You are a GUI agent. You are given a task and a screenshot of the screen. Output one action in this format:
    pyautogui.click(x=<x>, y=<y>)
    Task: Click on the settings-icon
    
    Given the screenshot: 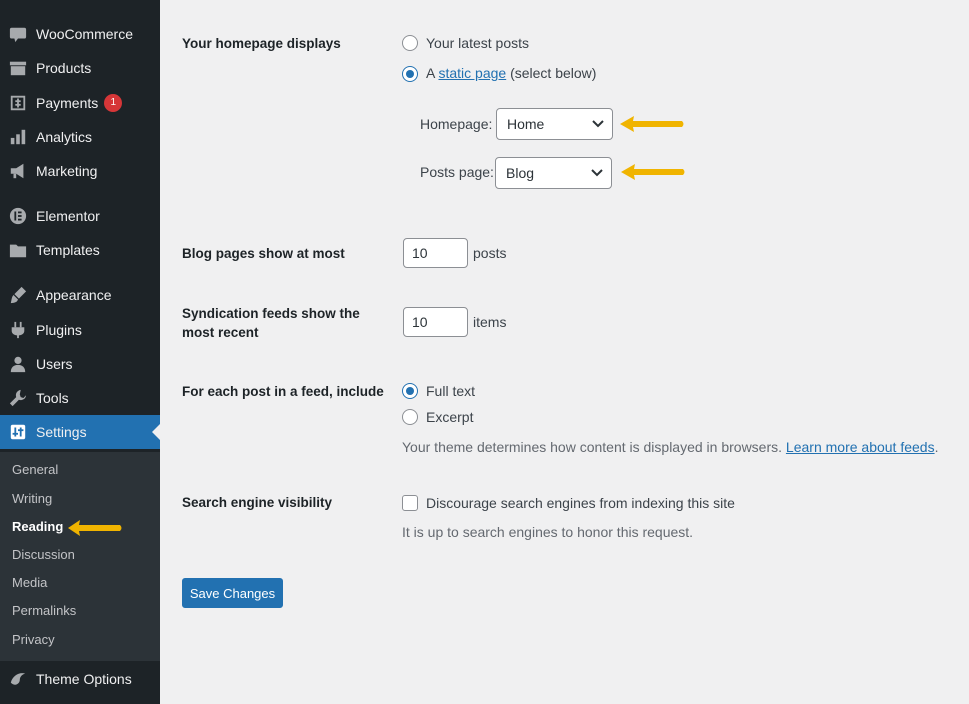 What is the action you would take?
    pyautogui.click(x=18, y=432)
    